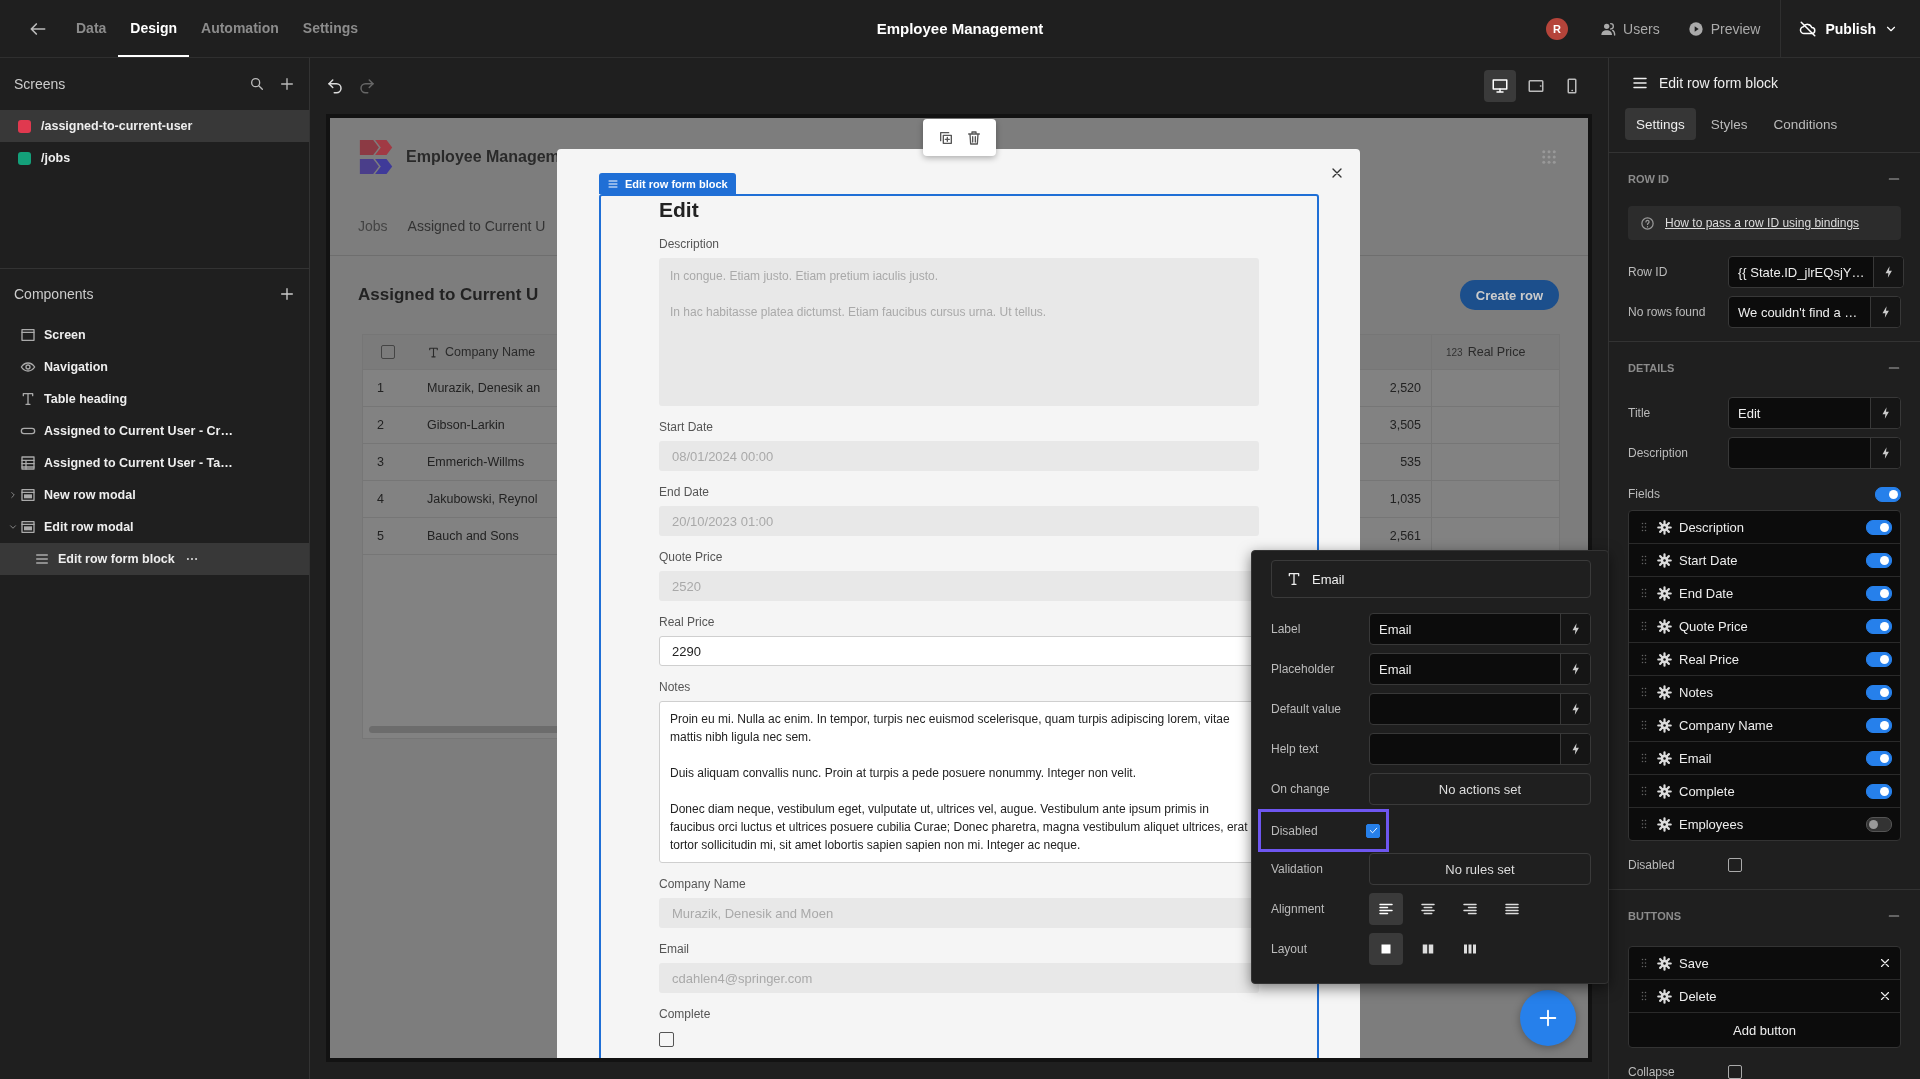  What do you see at coordinates (1764, 1030) in the screenshot?
I see `add-button: Add button` at bounding box center [1764, 1030].